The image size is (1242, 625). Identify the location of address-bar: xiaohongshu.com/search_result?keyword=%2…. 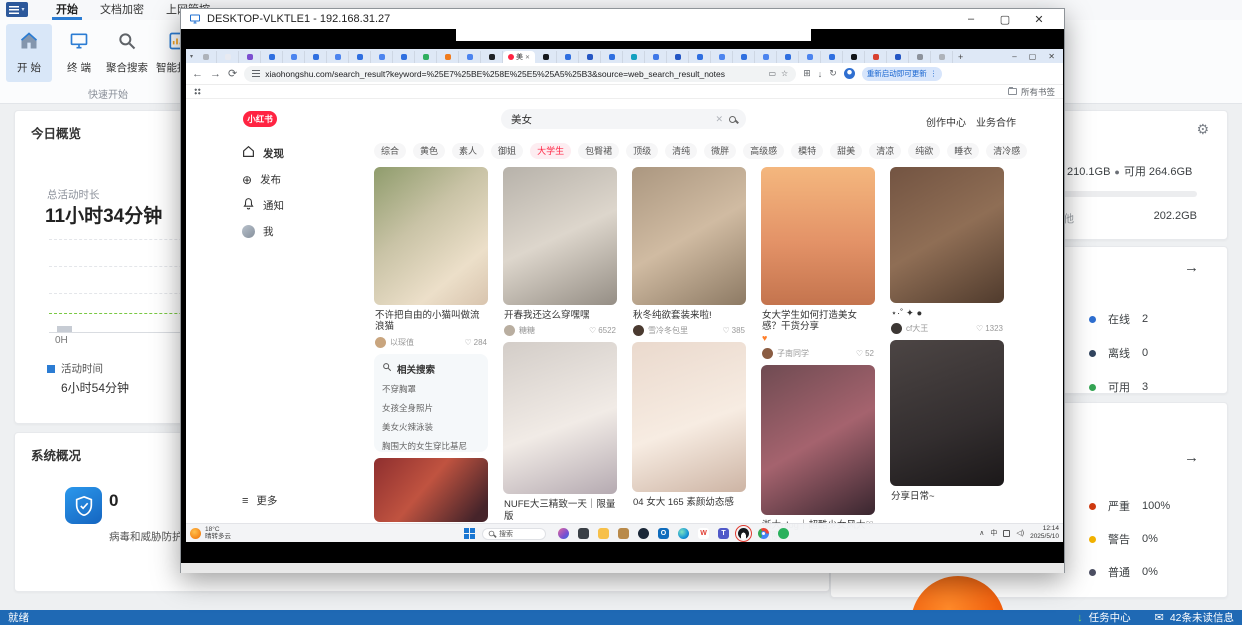
(520, 73).